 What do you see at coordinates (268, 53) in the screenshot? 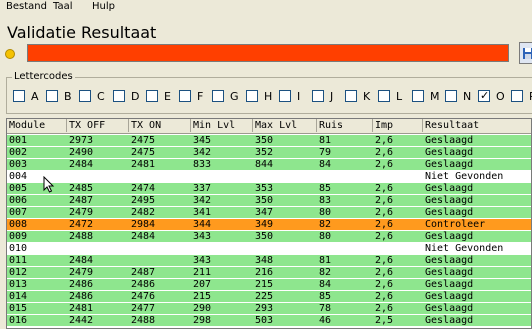
I see `status-bar` at bounding box center [268, 53].